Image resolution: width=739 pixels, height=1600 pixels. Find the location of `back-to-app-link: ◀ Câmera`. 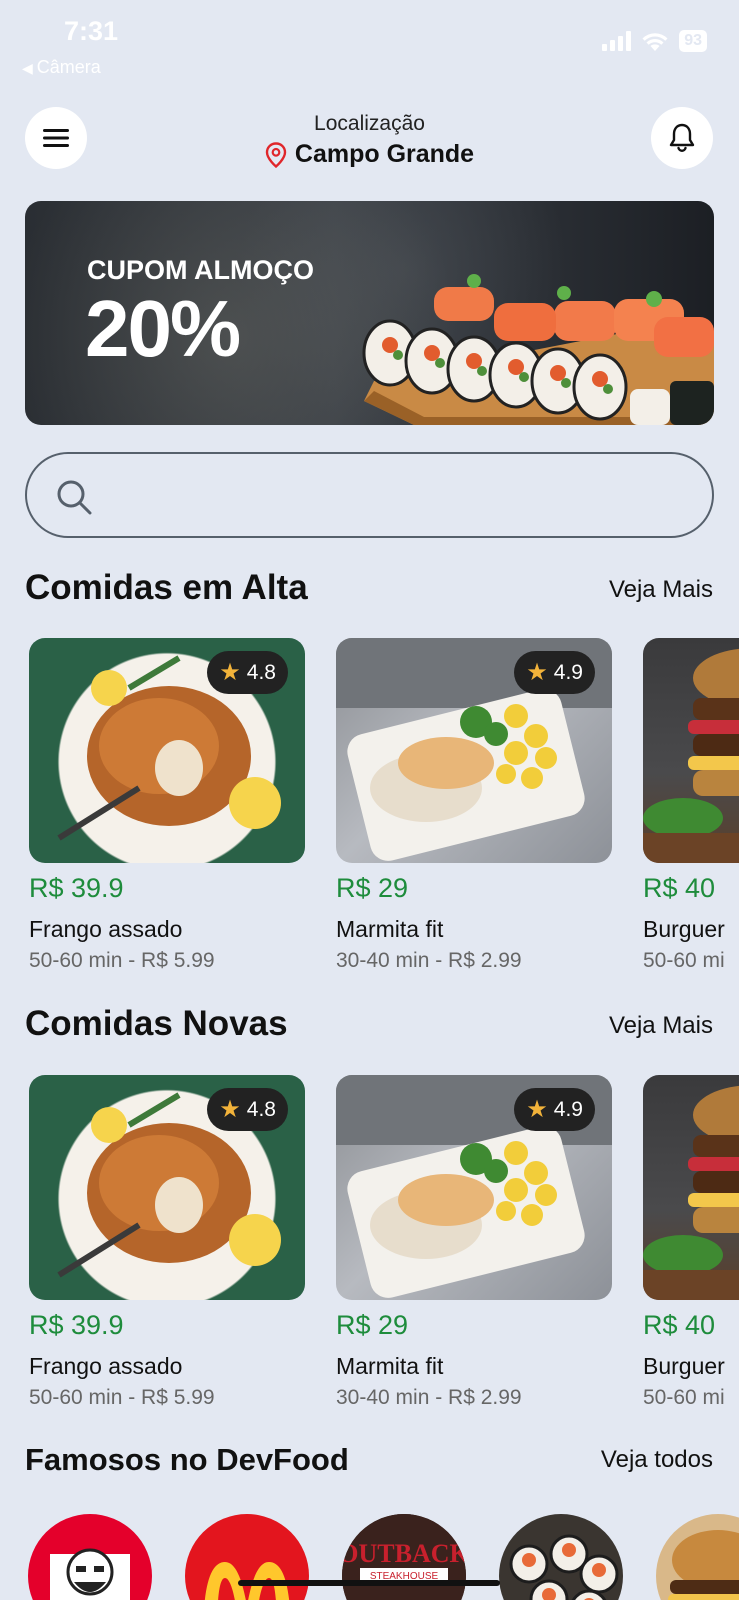

back-to-app-link: ◀ Câmera is located at coordinates (61, 67).